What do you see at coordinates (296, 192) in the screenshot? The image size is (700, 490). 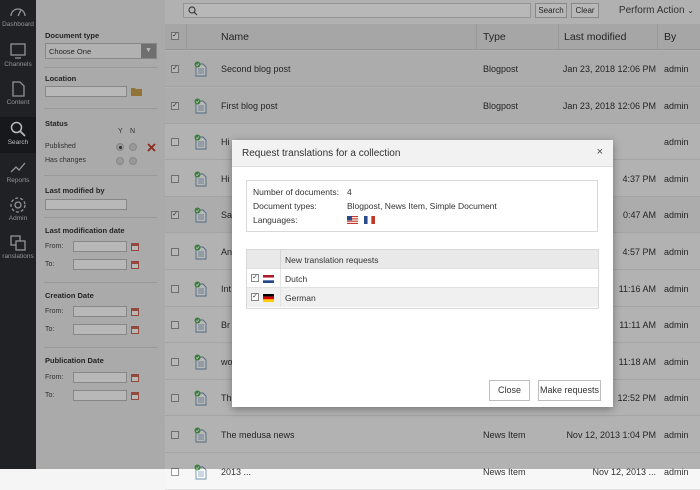 I see `num-docs-label: Number of documents:` at bounding box center [296, 192].